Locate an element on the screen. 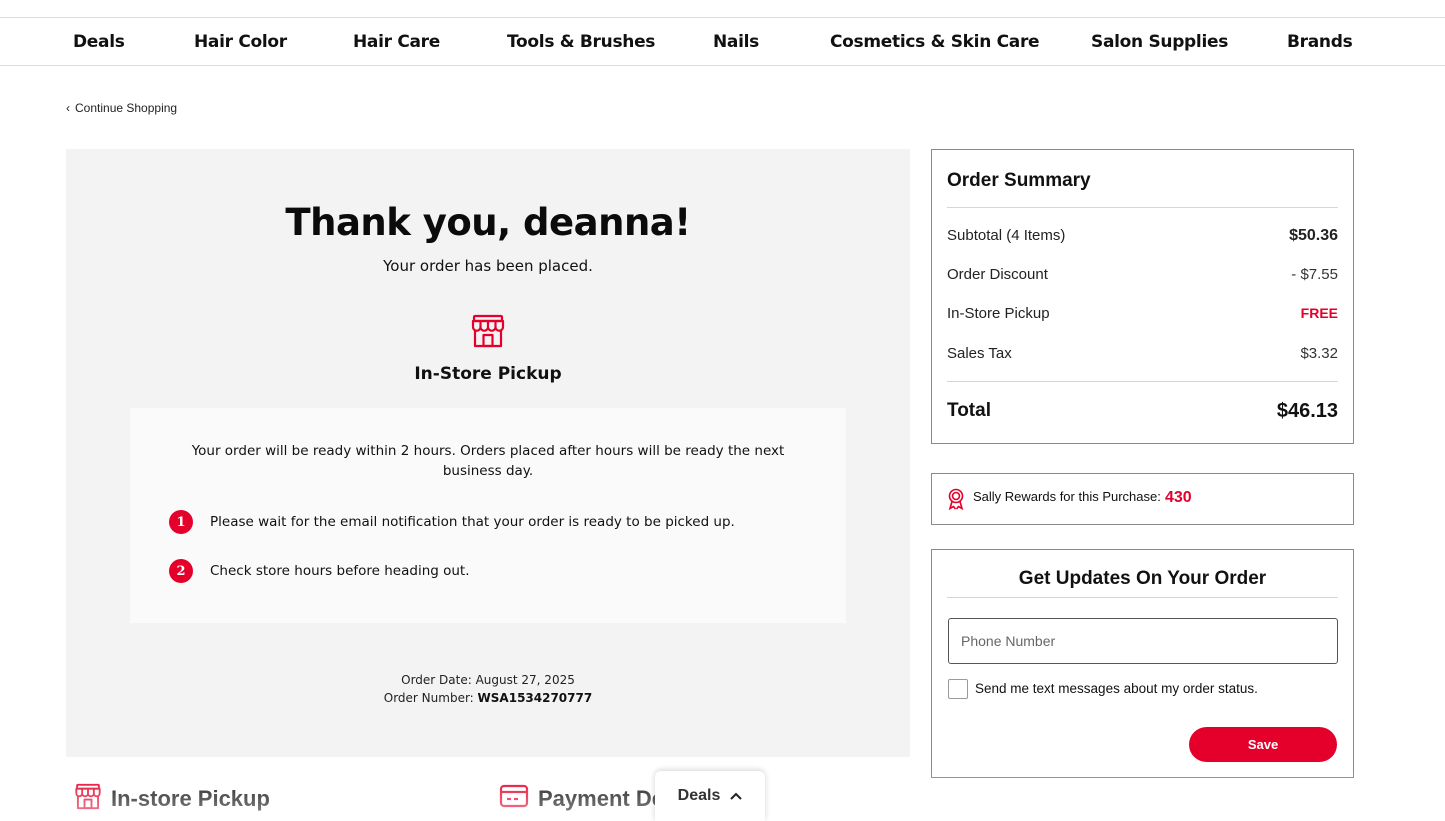  pickup-section-header: In-store Pickup is located at coordinates (172, 799).